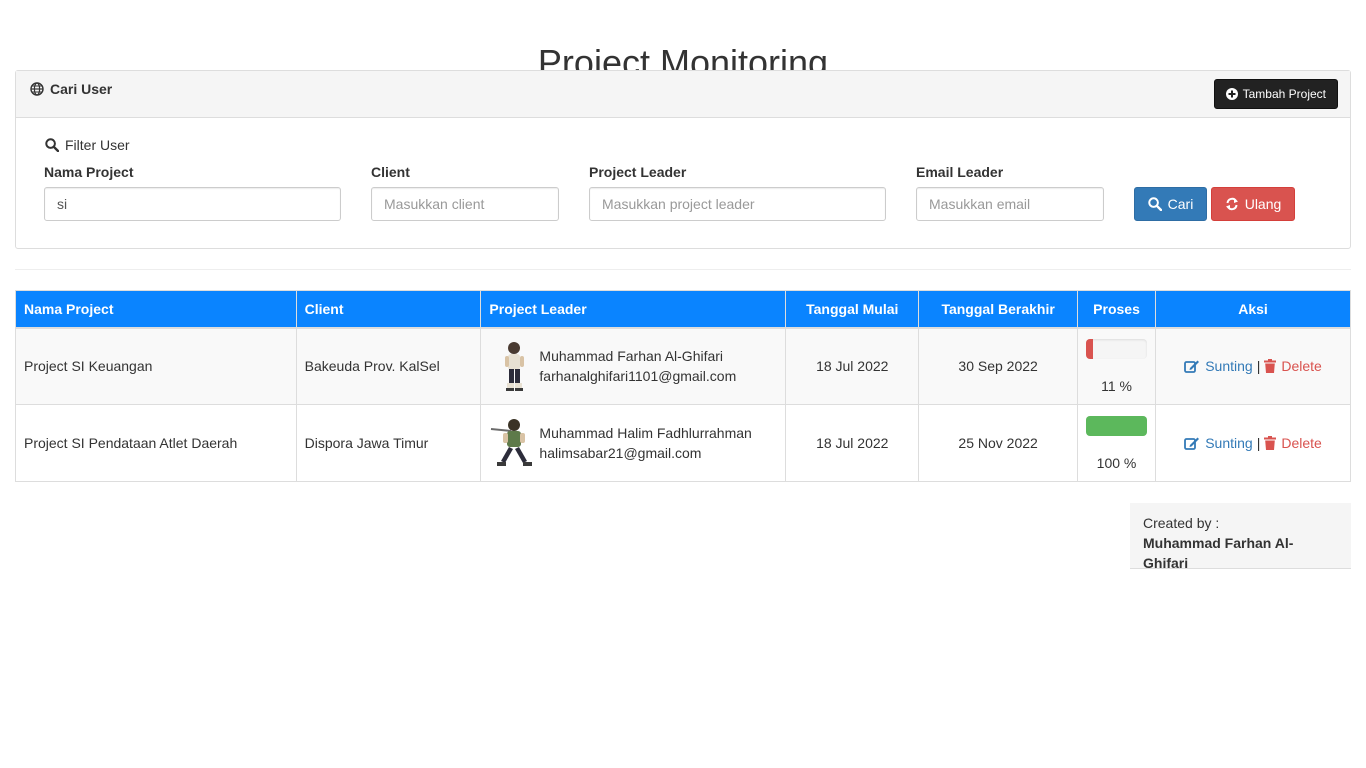 The width and height of the screenshot is (1366, 768). I want to click on search-button-label: Cari, so click(1180, 204).